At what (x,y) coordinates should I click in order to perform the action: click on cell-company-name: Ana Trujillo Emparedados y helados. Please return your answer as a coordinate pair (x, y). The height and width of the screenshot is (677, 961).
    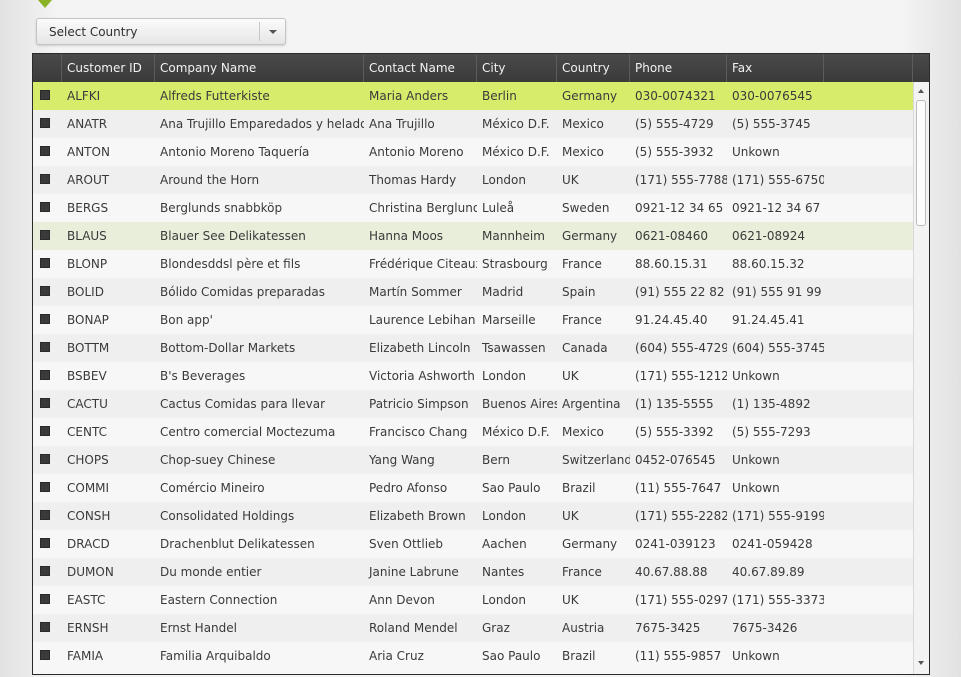
    Looking at the image, I should click on (262, 124).